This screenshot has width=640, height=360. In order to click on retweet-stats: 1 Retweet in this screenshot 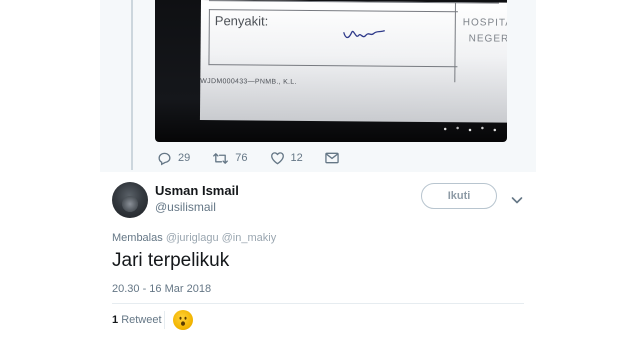, I will do `click(137, 320)`.